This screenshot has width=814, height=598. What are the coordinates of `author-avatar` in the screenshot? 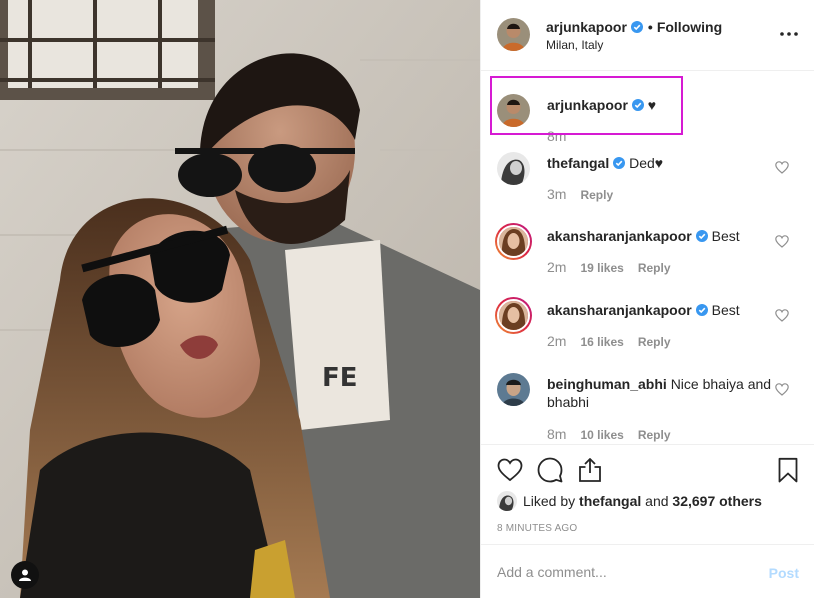 It's located at (513, 34).